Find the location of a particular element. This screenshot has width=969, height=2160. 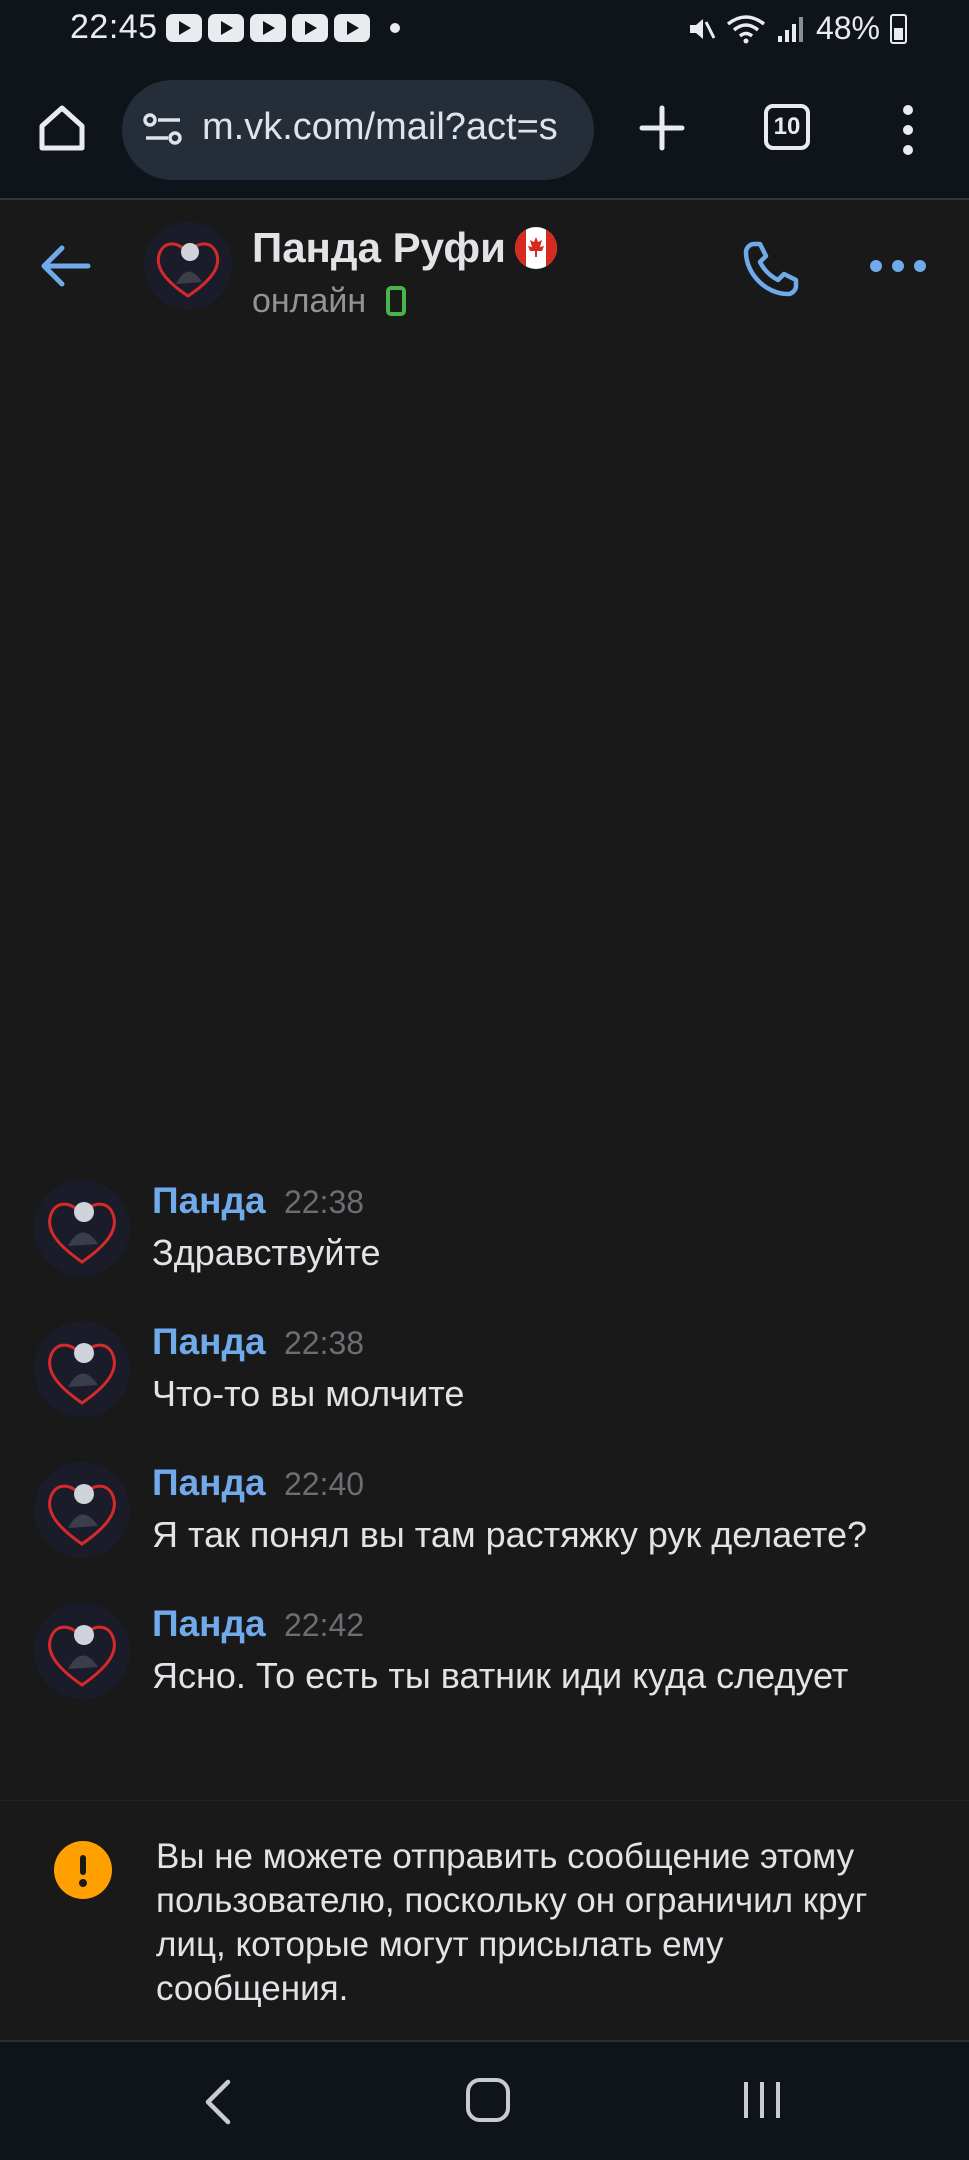

url-text: m.vk.com/mail?act=s is located at coordinates (380, 127).